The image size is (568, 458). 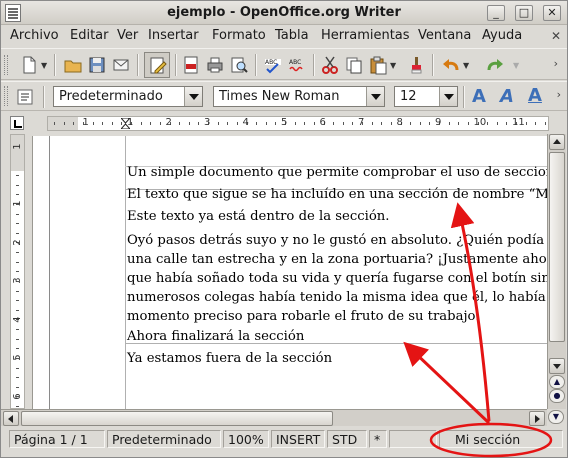 What do you see at coordinates (284, 122) in the screenshot?
I see `ruler-label: 5` at bounding box center [284, 122].